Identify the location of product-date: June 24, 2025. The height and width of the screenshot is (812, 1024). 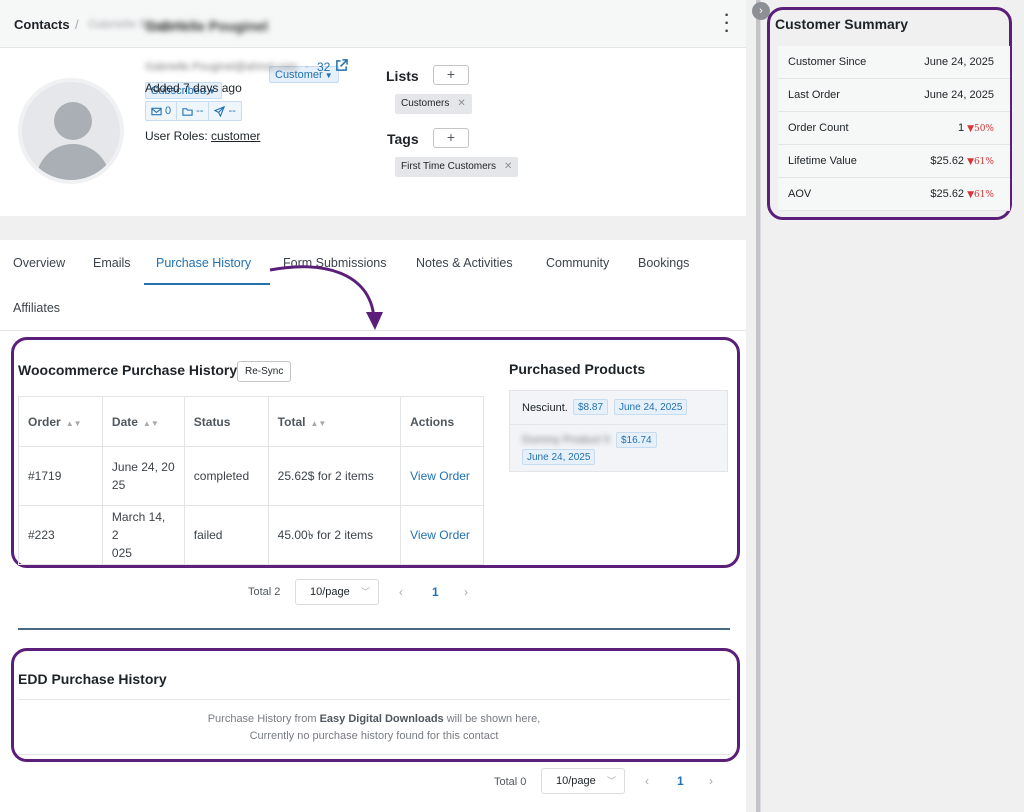
(651, 407).